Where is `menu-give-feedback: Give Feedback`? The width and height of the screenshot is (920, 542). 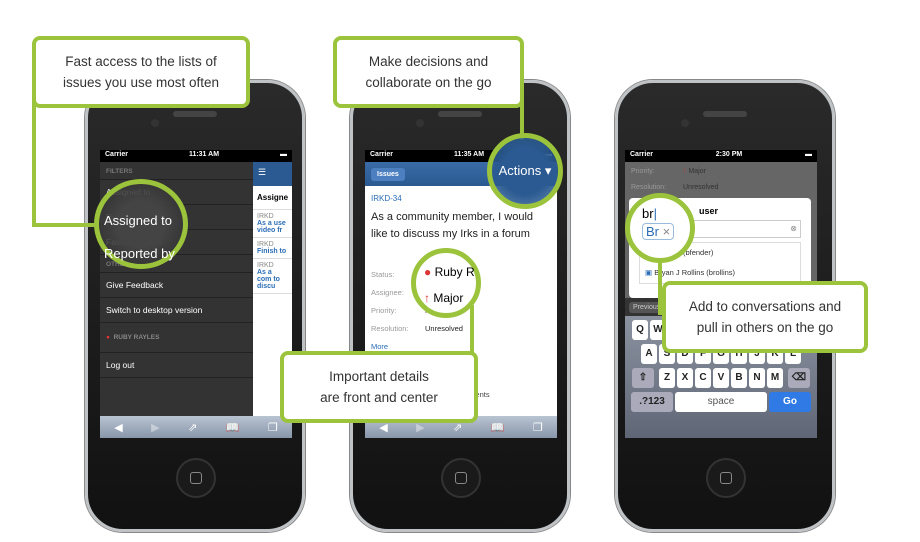
menu-give-feedback: Give Feedback is located at coordinates (176, 285).